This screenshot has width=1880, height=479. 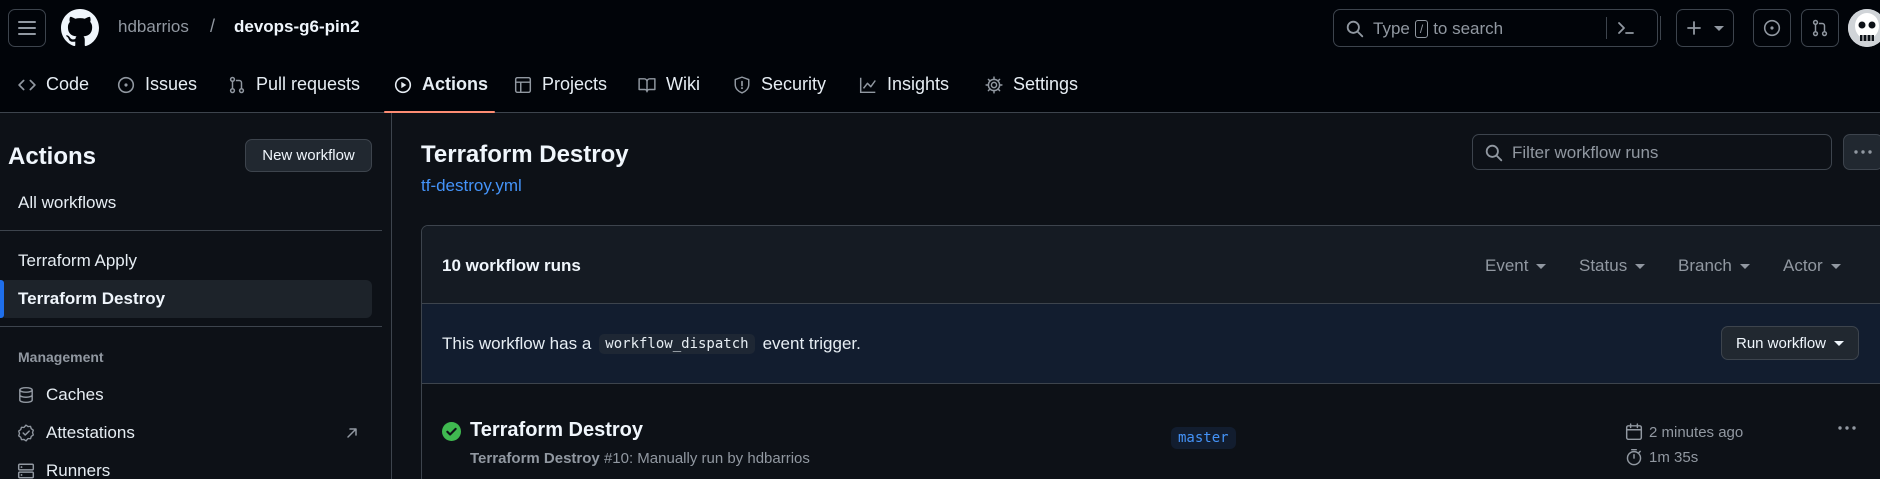 I want to click on pull-requests-button, so click(x=1820, y=28).